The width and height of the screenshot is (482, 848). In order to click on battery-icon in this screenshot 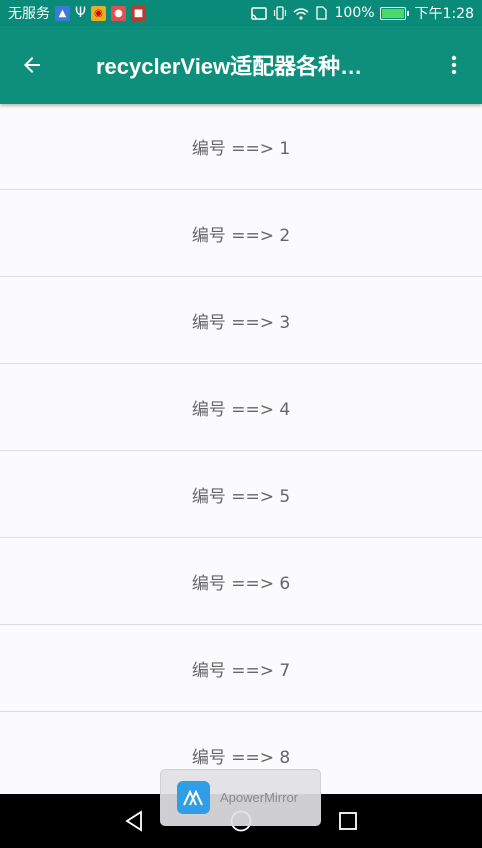, I will do `click(394, 13)`.